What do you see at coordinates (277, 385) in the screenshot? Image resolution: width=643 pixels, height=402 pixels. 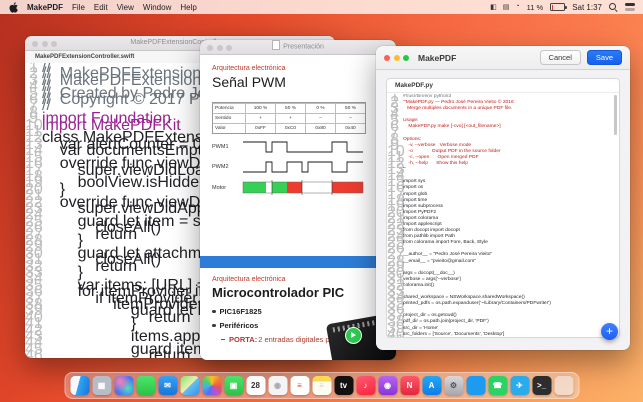 I see `dock-icon-contacts: ◉` at bounding box center [277, 385].